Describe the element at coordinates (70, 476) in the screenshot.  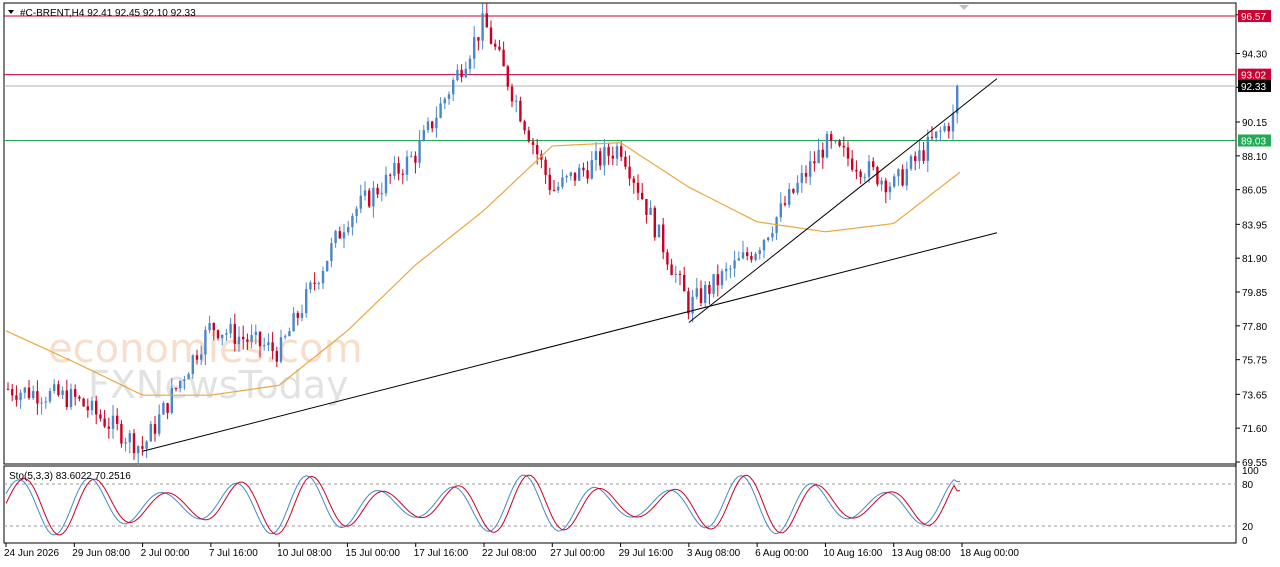
I see `stochastic-label: Sto(5,3,3) 83.6022 70.2516` at that location.